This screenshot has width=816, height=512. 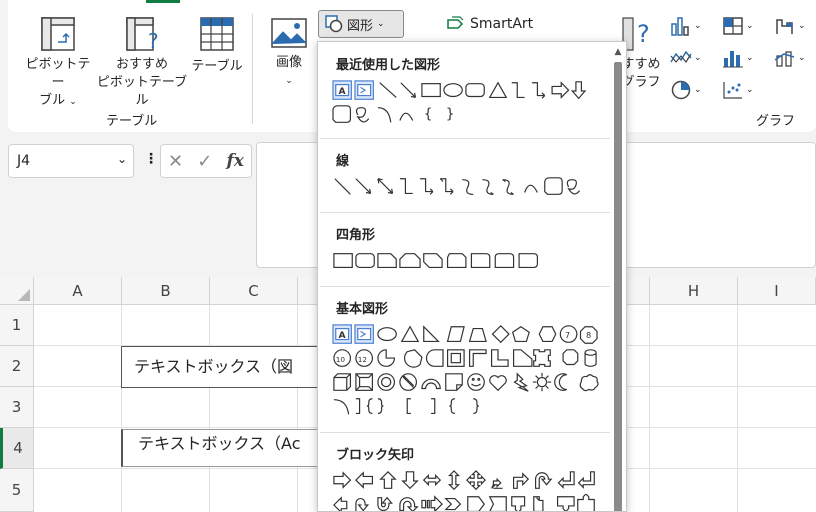 What do you see at coordinates (166, 291) in the screenshot?
I see `column-header-b: B` at bounding box center [166, 291].